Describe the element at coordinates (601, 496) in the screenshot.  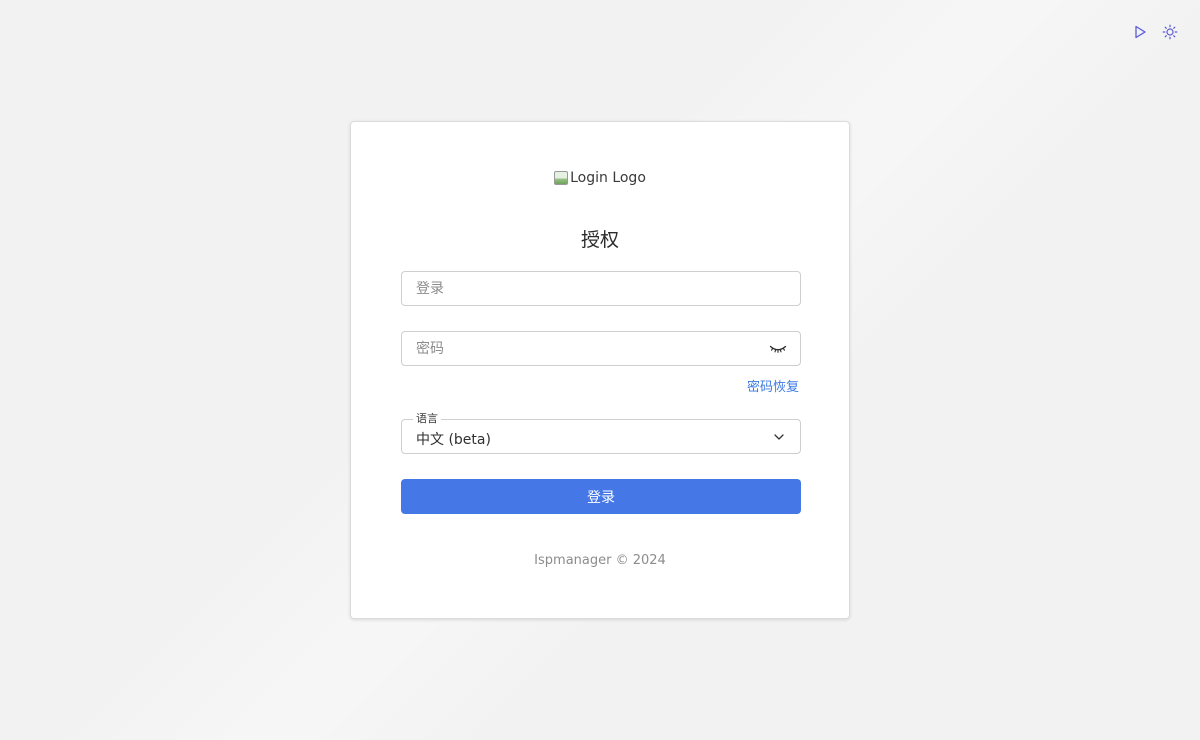
I see `login-submit-button: 登录` at that location.